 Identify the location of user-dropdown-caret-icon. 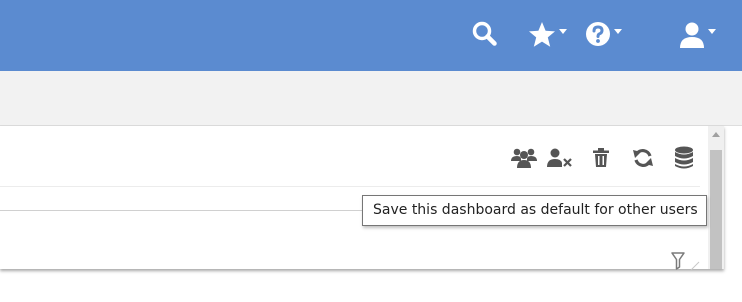
(712, 31).